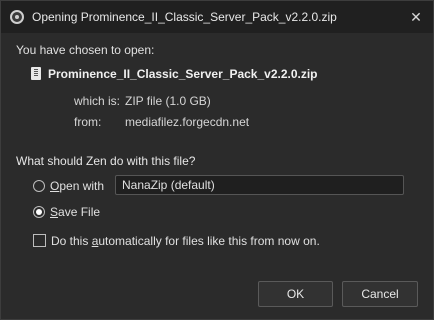 The width and height of the screenshot is (434, 320). What do you see at coordinates (259, 185) in the screenshot?
I see `open-with-app-select: NanaZip (default)` at bounding box center [259, 185].